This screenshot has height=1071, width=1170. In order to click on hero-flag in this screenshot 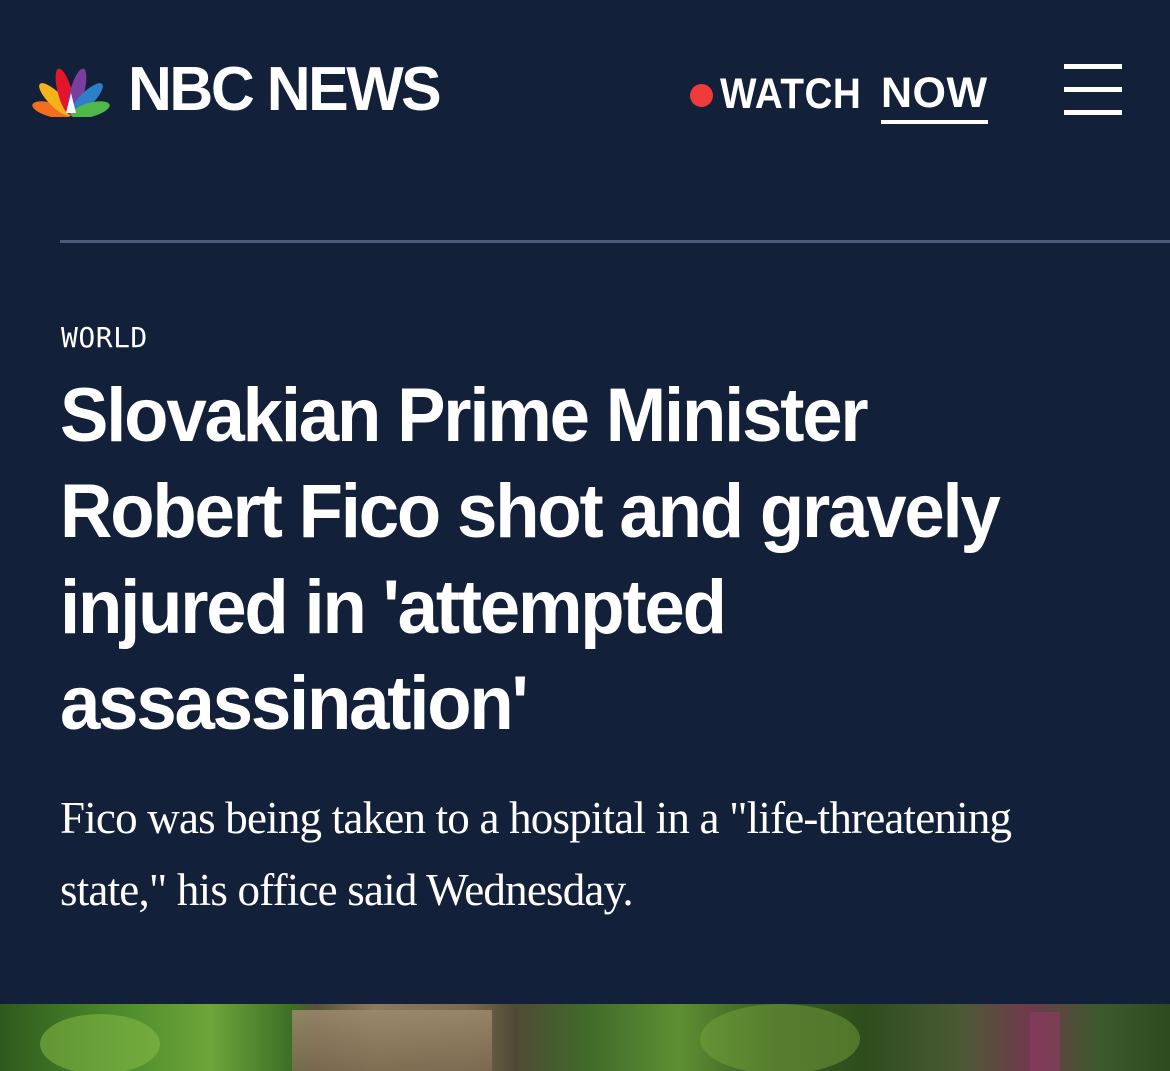, I will do `click(1045, 1041)`.